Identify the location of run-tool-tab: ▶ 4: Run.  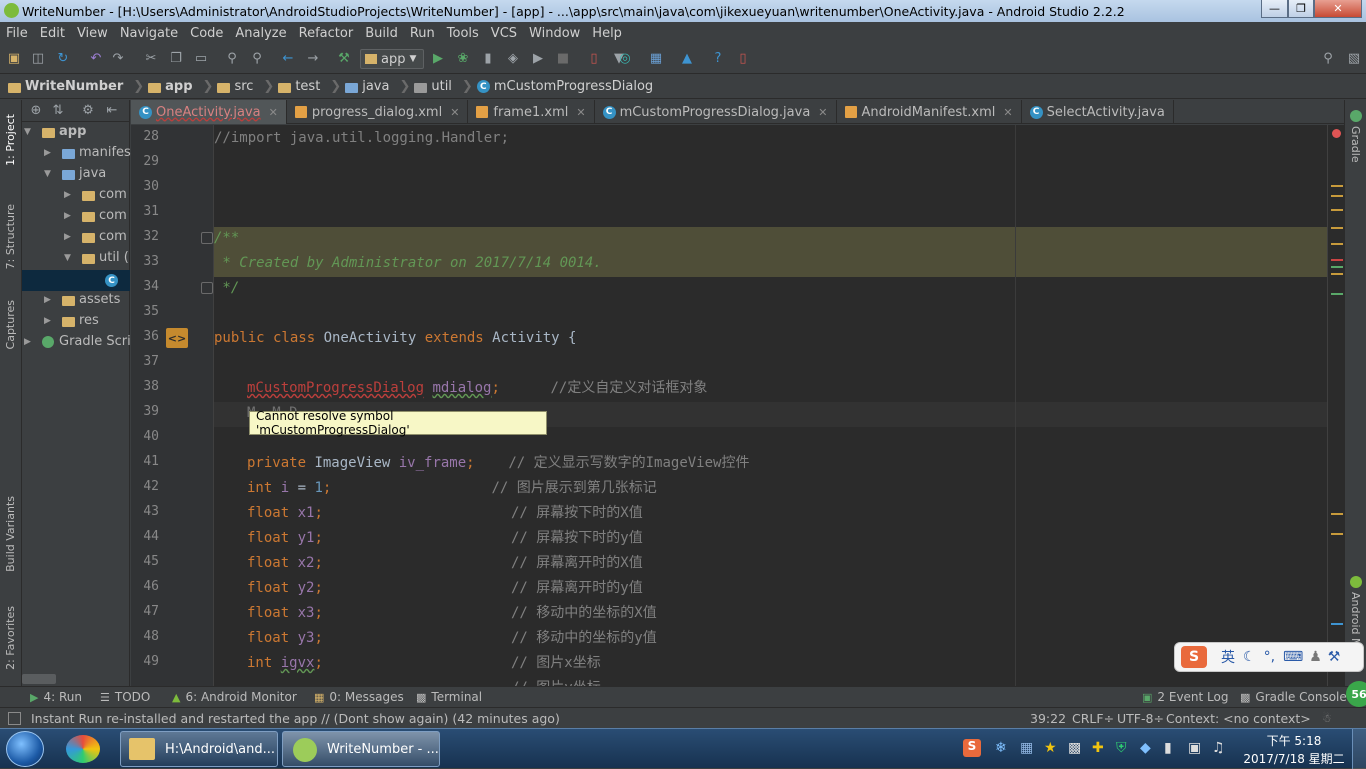
(56, 697).